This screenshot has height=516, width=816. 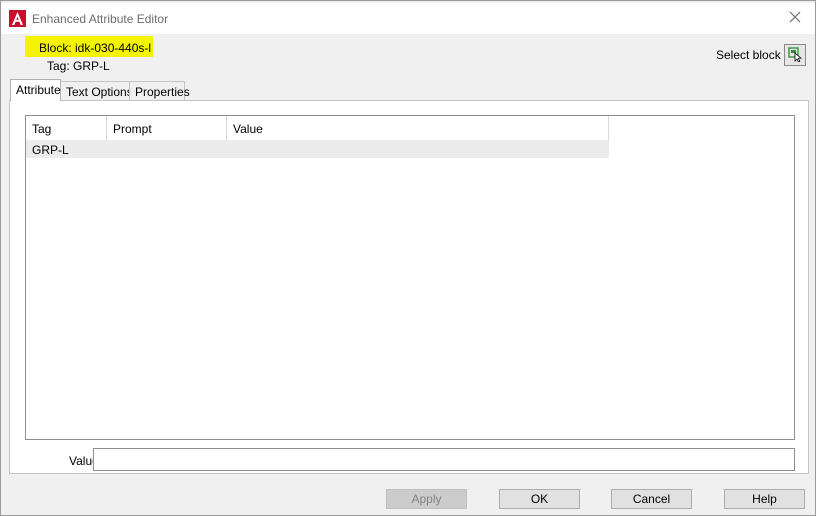 I want to click on autocad-logo-icon, so click(x=17, y=18).